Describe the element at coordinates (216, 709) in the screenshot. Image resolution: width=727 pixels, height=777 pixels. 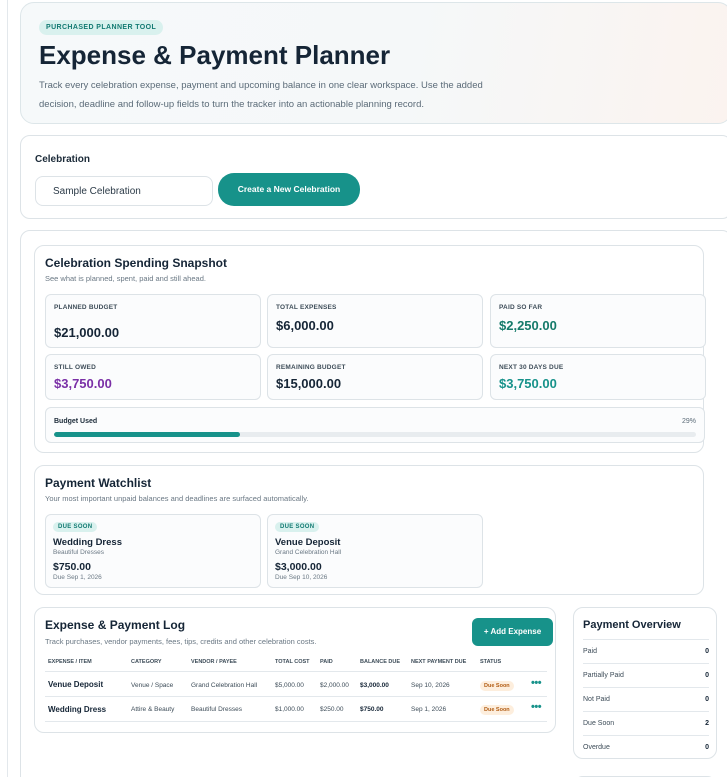
I see `cell-vendor: Beautiful Dresses` at that location.